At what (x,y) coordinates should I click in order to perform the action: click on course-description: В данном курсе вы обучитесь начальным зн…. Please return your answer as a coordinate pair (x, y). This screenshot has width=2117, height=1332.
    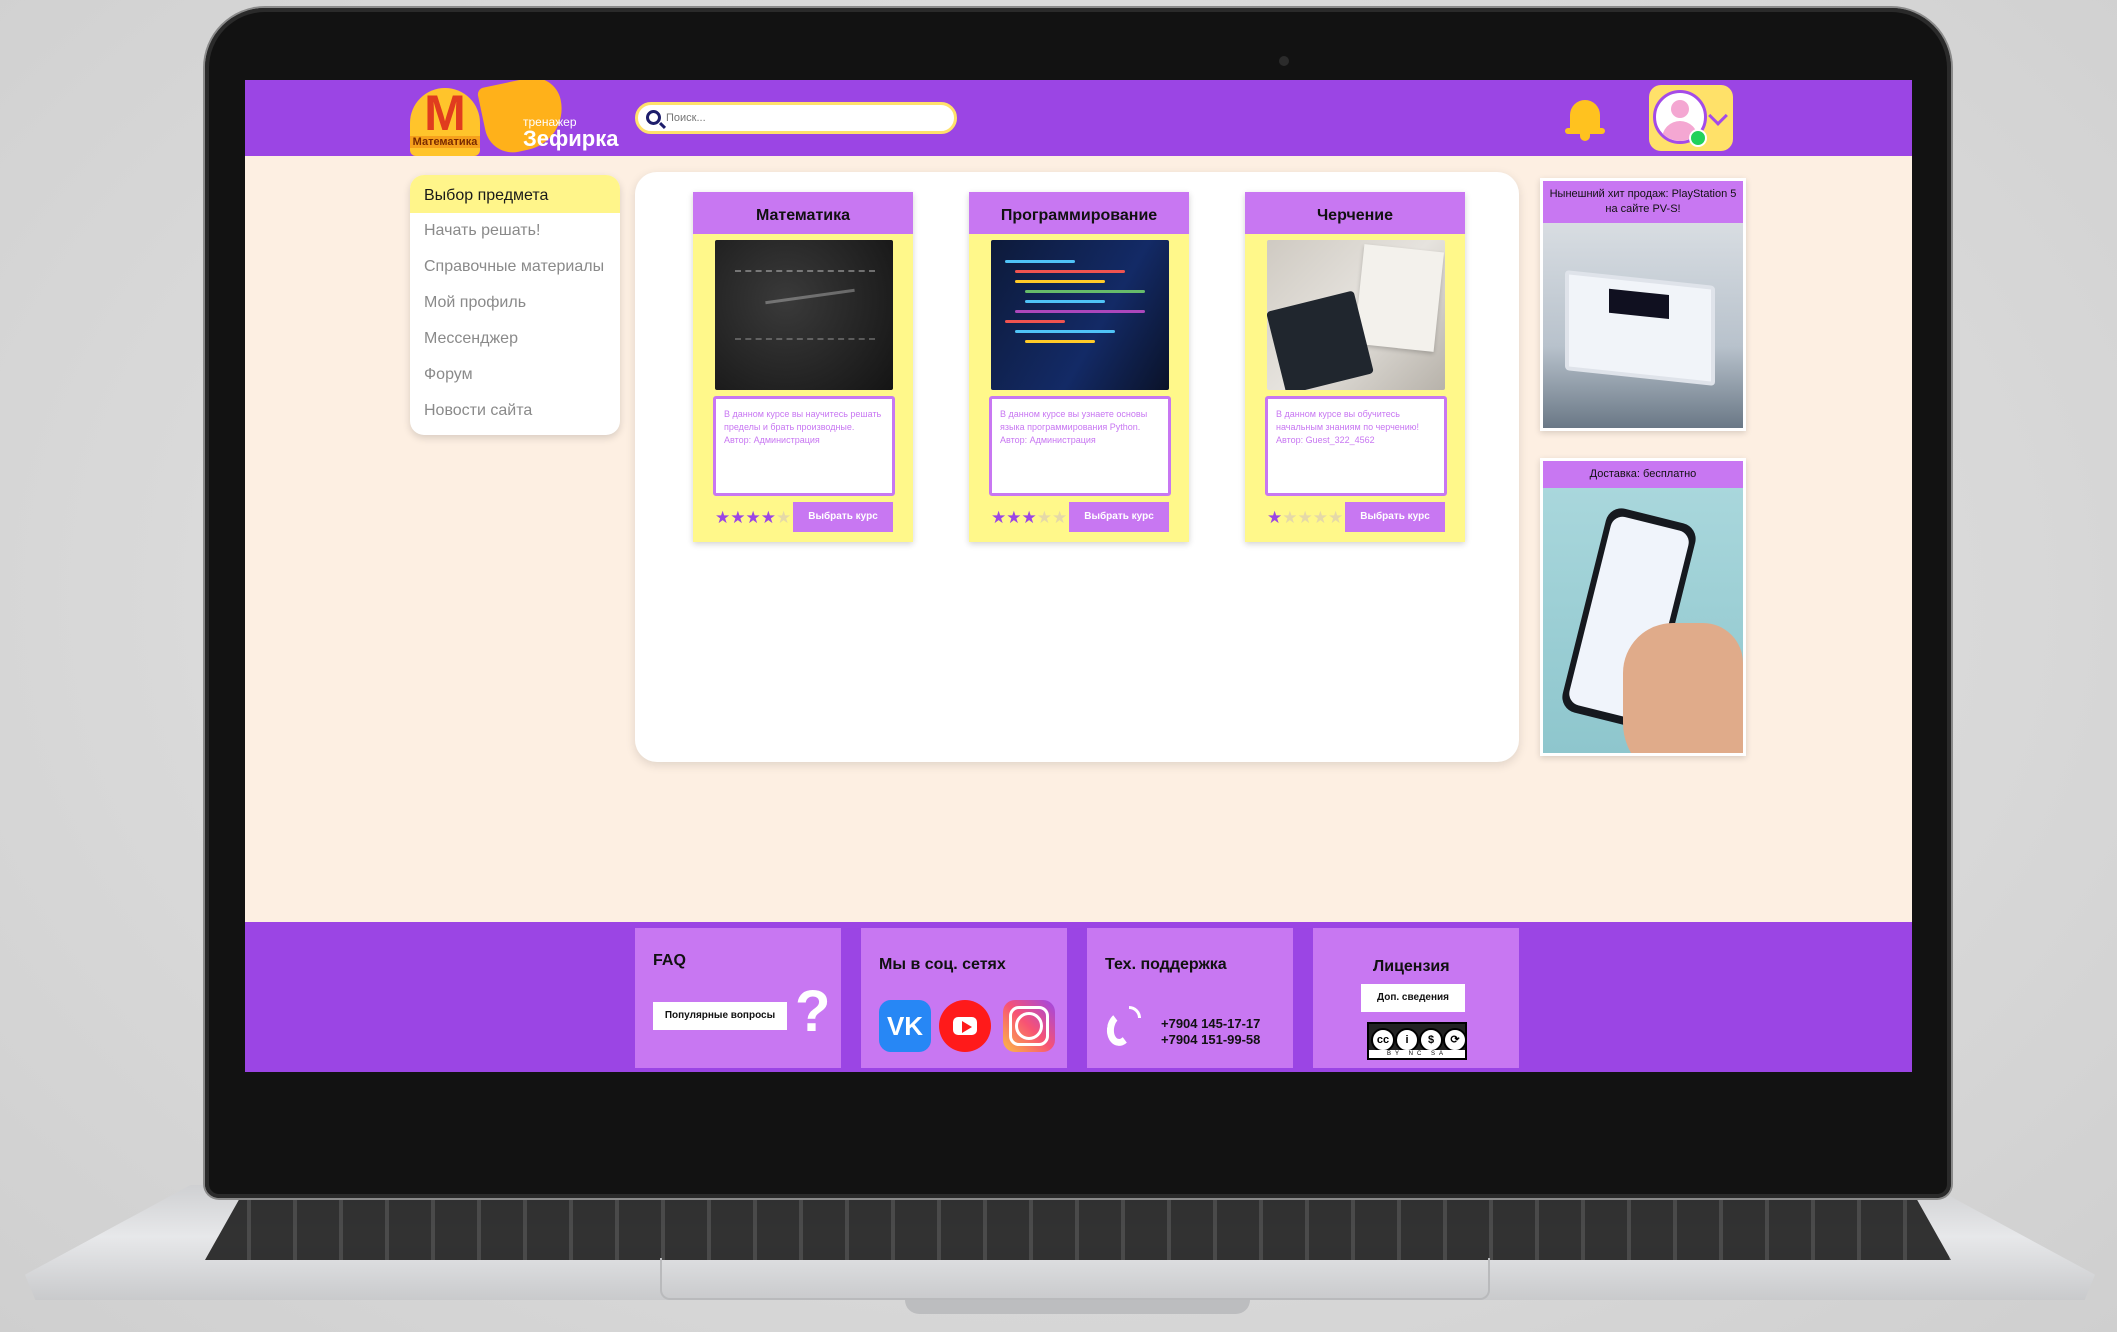
    Looking at the image, I should click on (1356, 446).